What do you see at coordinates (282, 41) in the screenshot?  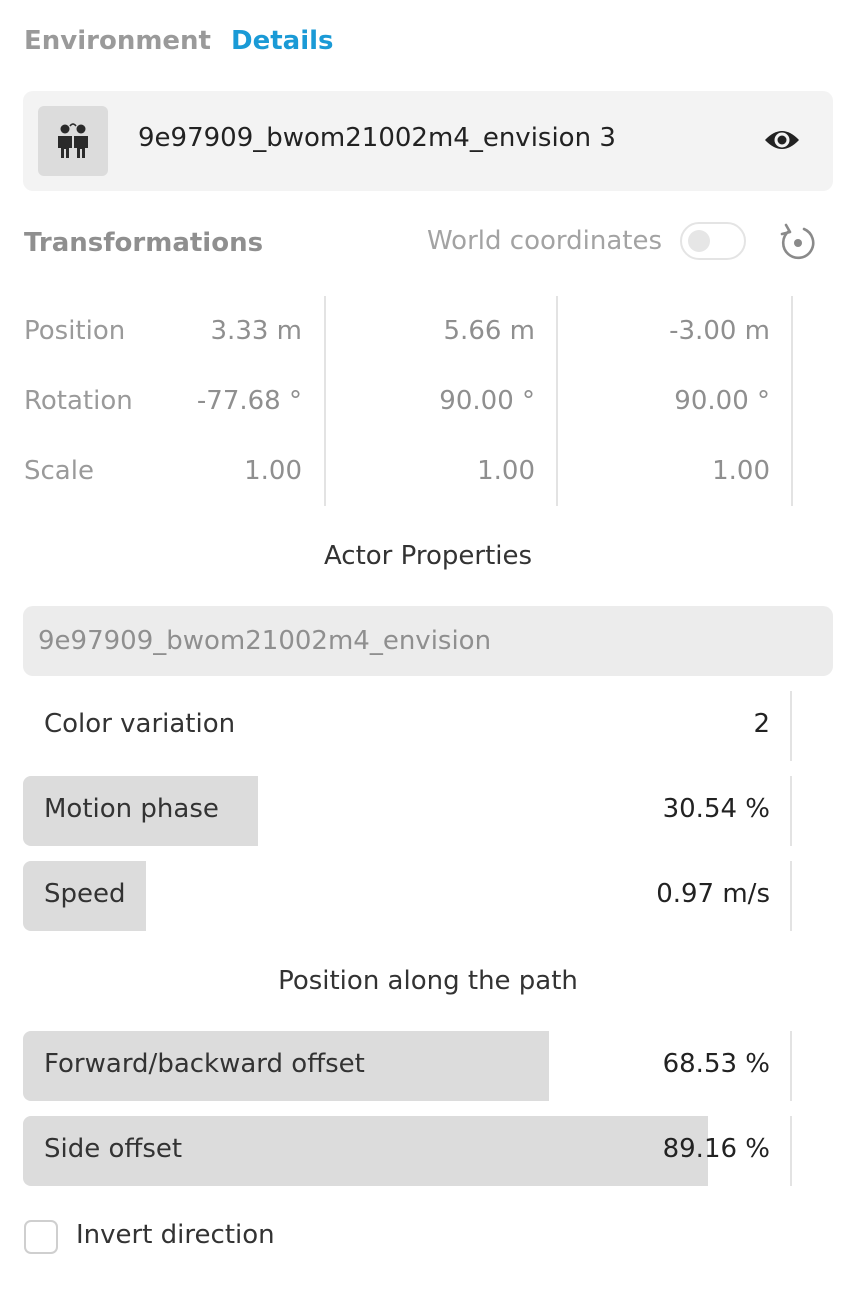 I see `tab-details: Details` at bounding box center [282, 41].